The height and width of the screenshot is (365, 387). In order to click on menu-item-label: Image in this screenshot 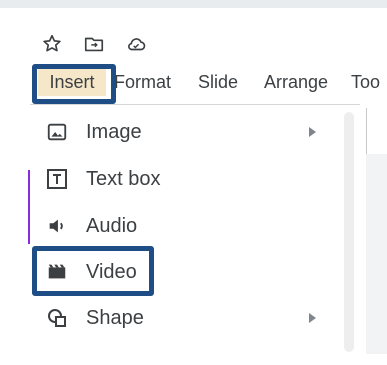, I will do `click(114, 131)`.